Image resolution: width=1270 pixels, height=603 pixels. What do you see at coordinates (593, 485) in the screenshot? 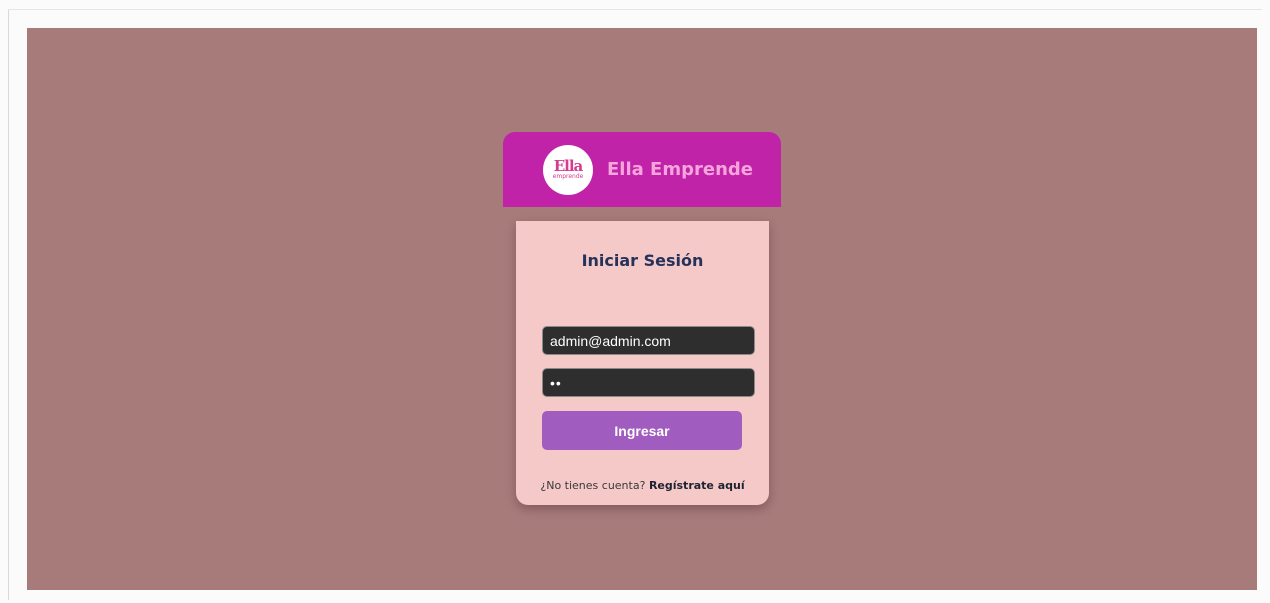
I see `register-prompt: ¿No tienes cuenta?` at bounding box center [593, 485].